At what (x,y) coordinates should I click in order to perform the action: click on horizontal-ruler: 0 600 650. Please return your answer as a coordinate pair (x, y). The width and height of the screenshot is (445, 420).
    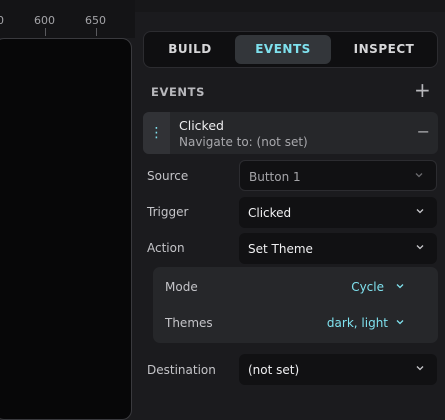
    Looking at the image, I should click on (67, 19).